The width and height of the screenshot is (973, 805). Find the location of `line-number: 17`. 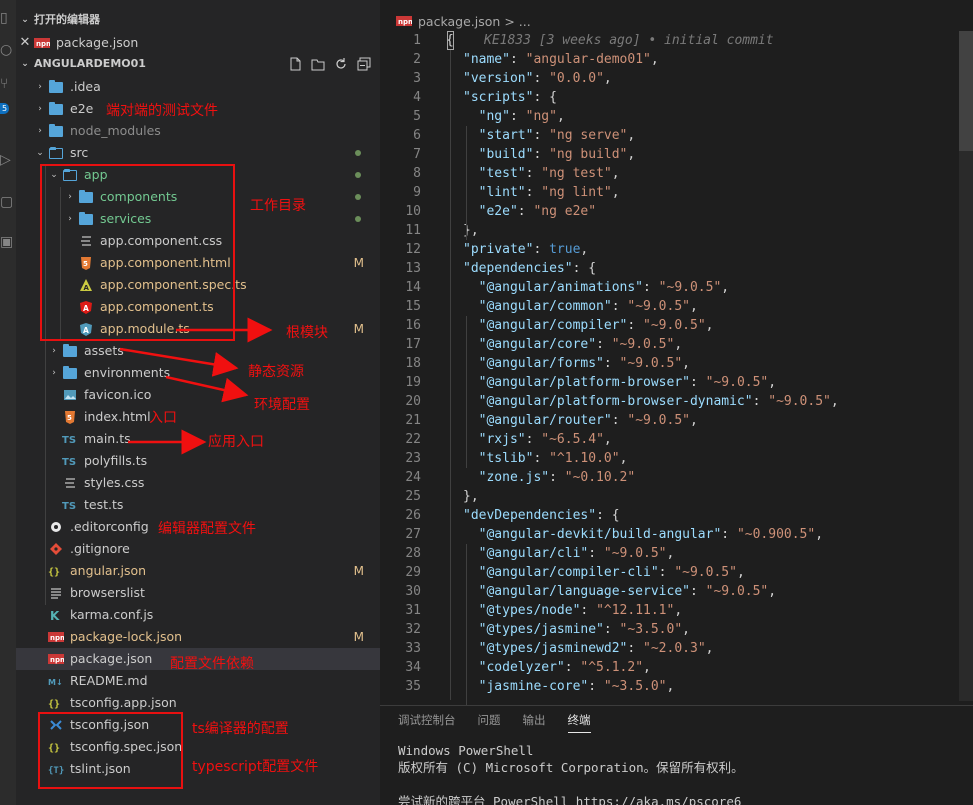

line-number: 17 is located at coordinates (413, 344).